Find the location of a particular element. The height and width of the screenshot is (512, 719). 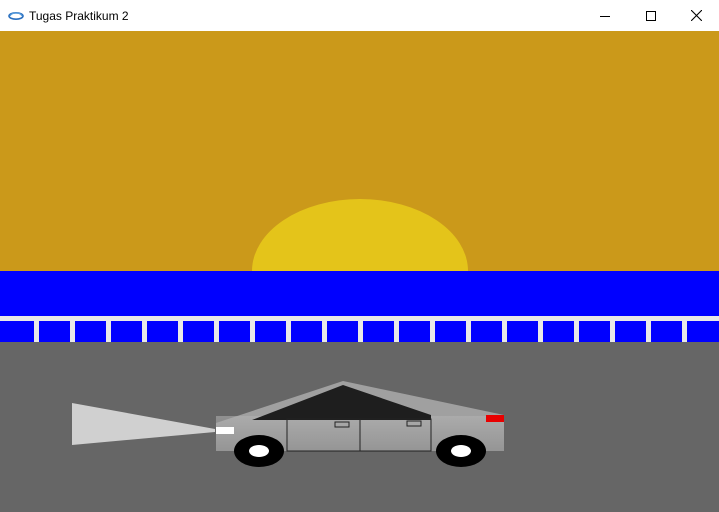

window-title: Tugas Praktikum 2 is located at coordinates (79, 16).